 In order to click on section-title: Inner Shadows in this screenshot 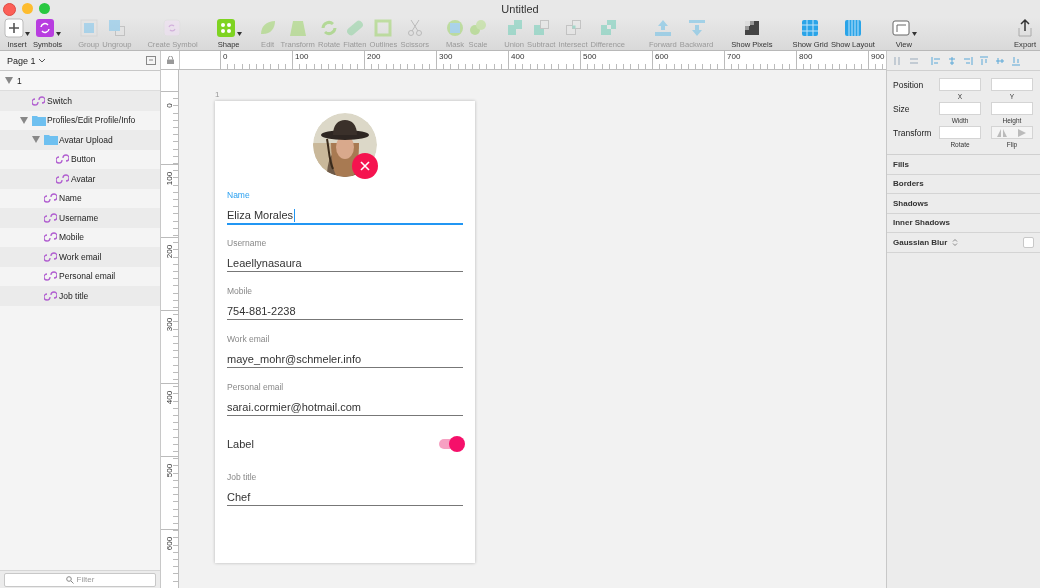, I will do `click(921, 223)`.